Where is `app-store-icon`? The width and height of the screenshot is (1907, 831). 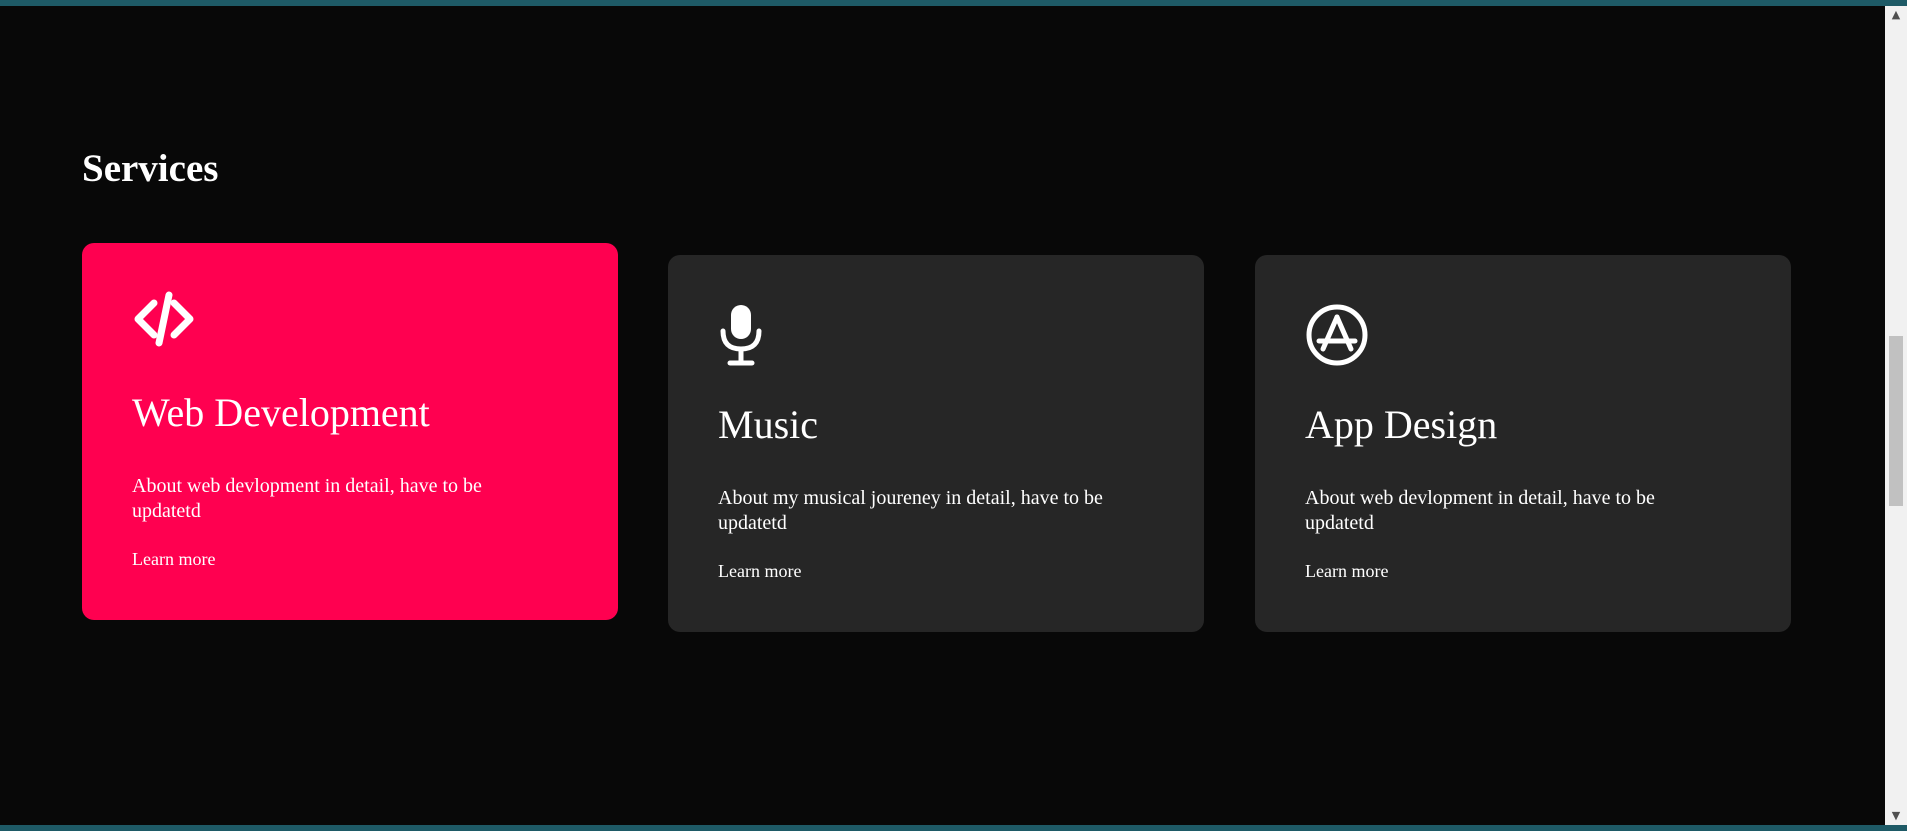
app-store-icon is located at coordinates (1337, 335).